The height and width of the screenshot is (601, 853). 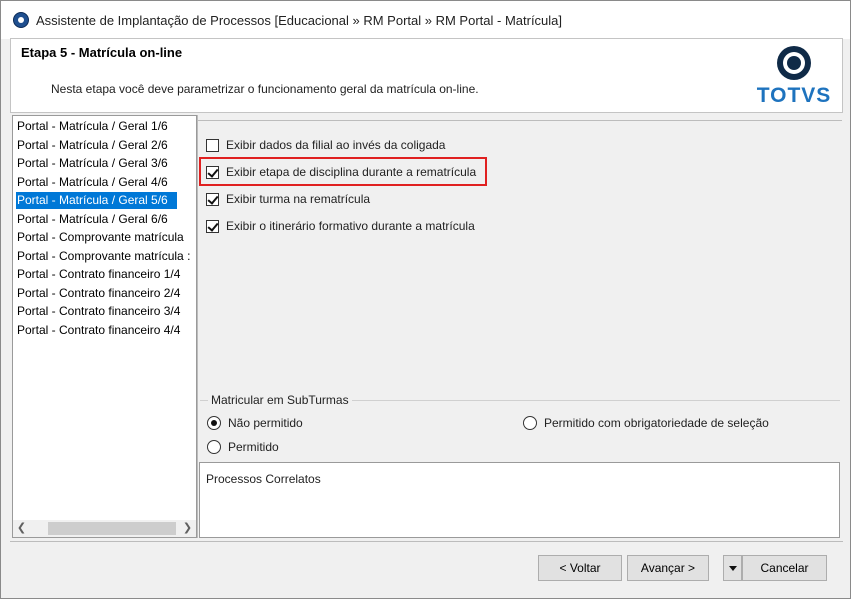 What do you see at coordinates (106, 219) in the screenshot?
I see `step-list-item: Portal - Matrícula / Geral 6/6` at bounding box center [106, 219].